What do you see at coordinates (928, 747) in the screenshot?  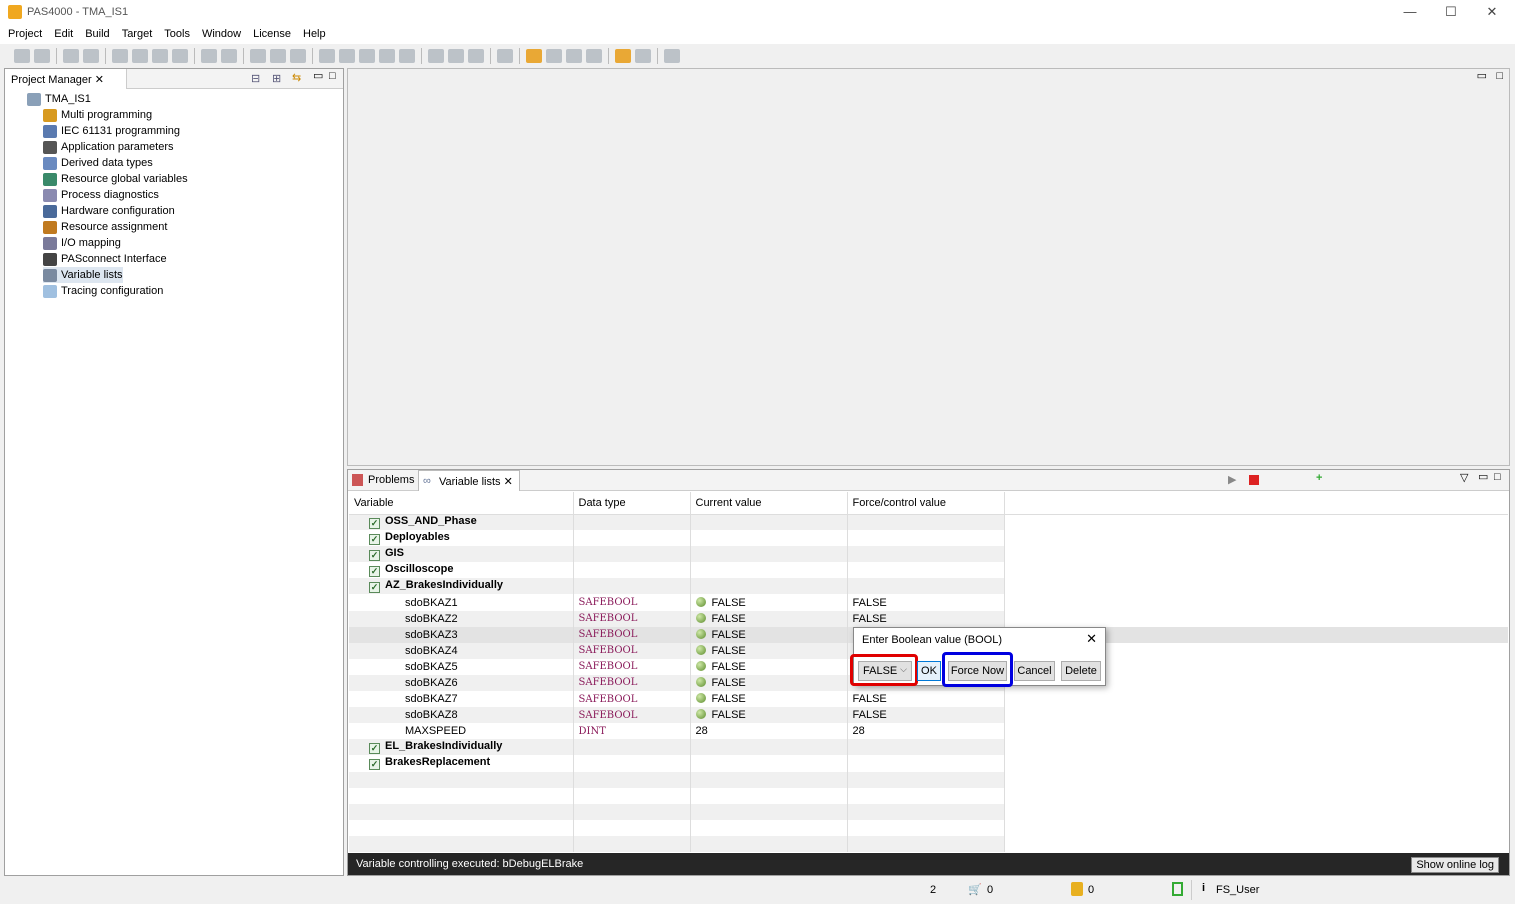 I see `table-row: ✓ EL_BrakesIndividually` at bounding box center [928, 747].